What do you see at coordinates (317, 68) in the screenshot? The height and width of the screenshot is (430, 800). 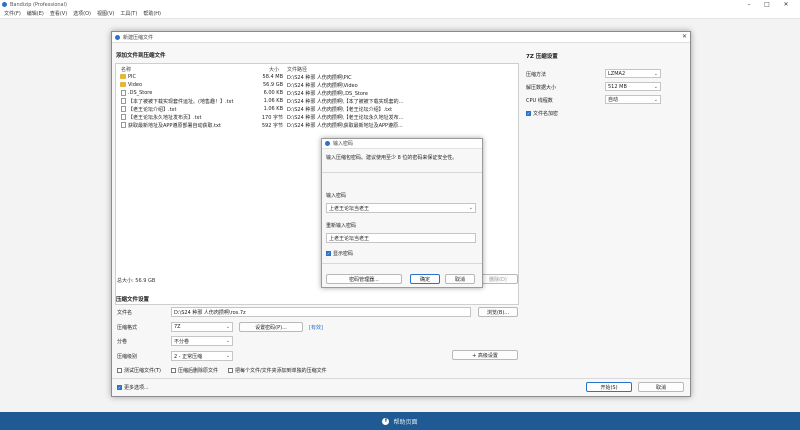 I see `file-list-header: 名称 大小 文件路径` at bounding box center [317, 68].